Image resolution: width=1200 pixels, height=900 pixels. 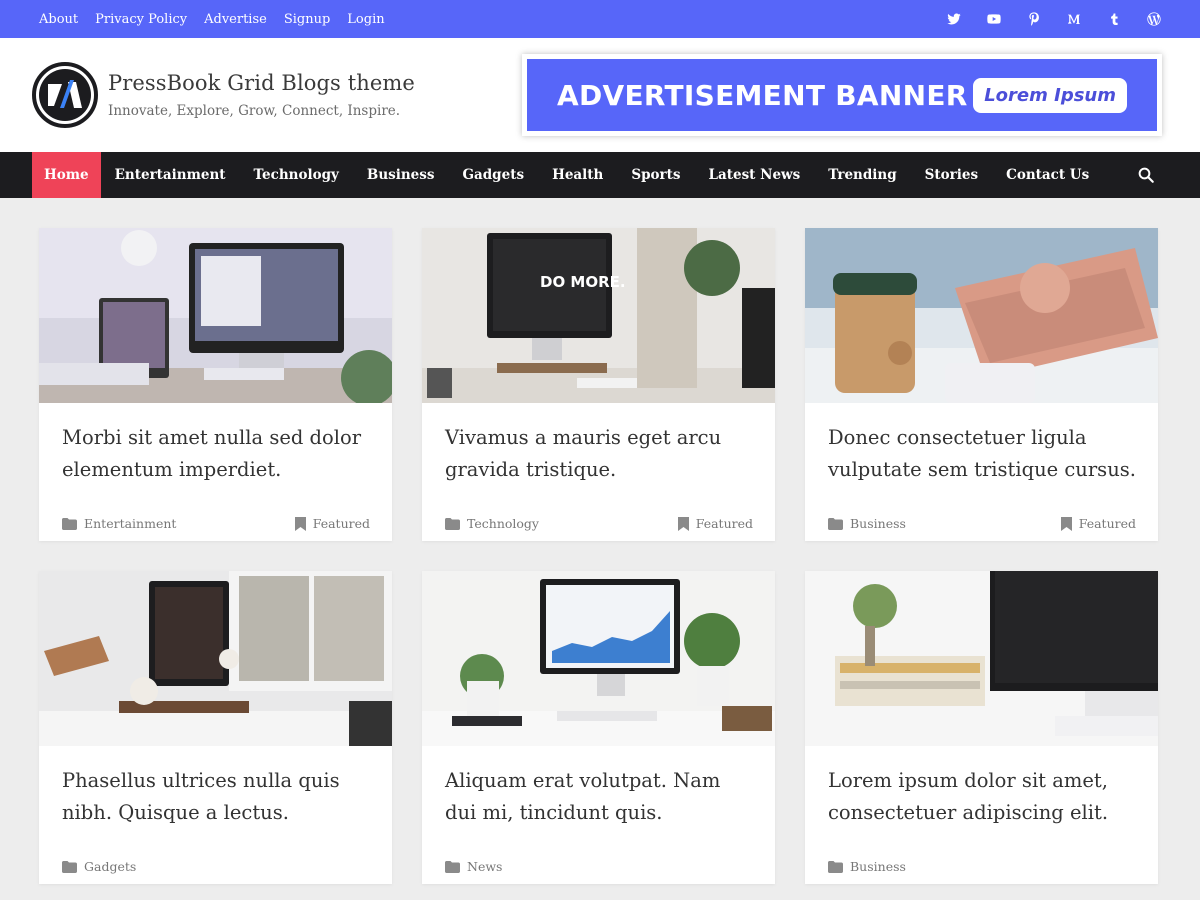 I want to click on top-link-about: About, so click(x=58, y=19).